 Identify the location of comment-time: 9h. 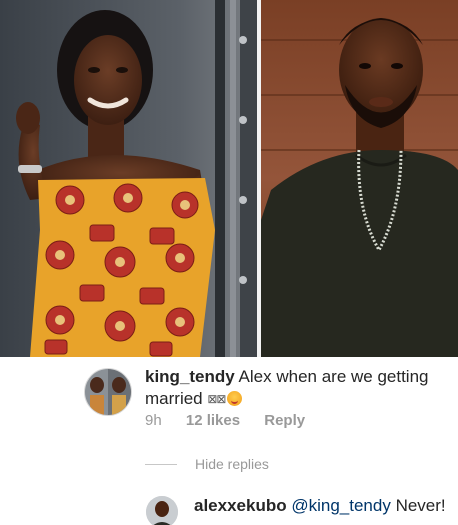
(153, 420).